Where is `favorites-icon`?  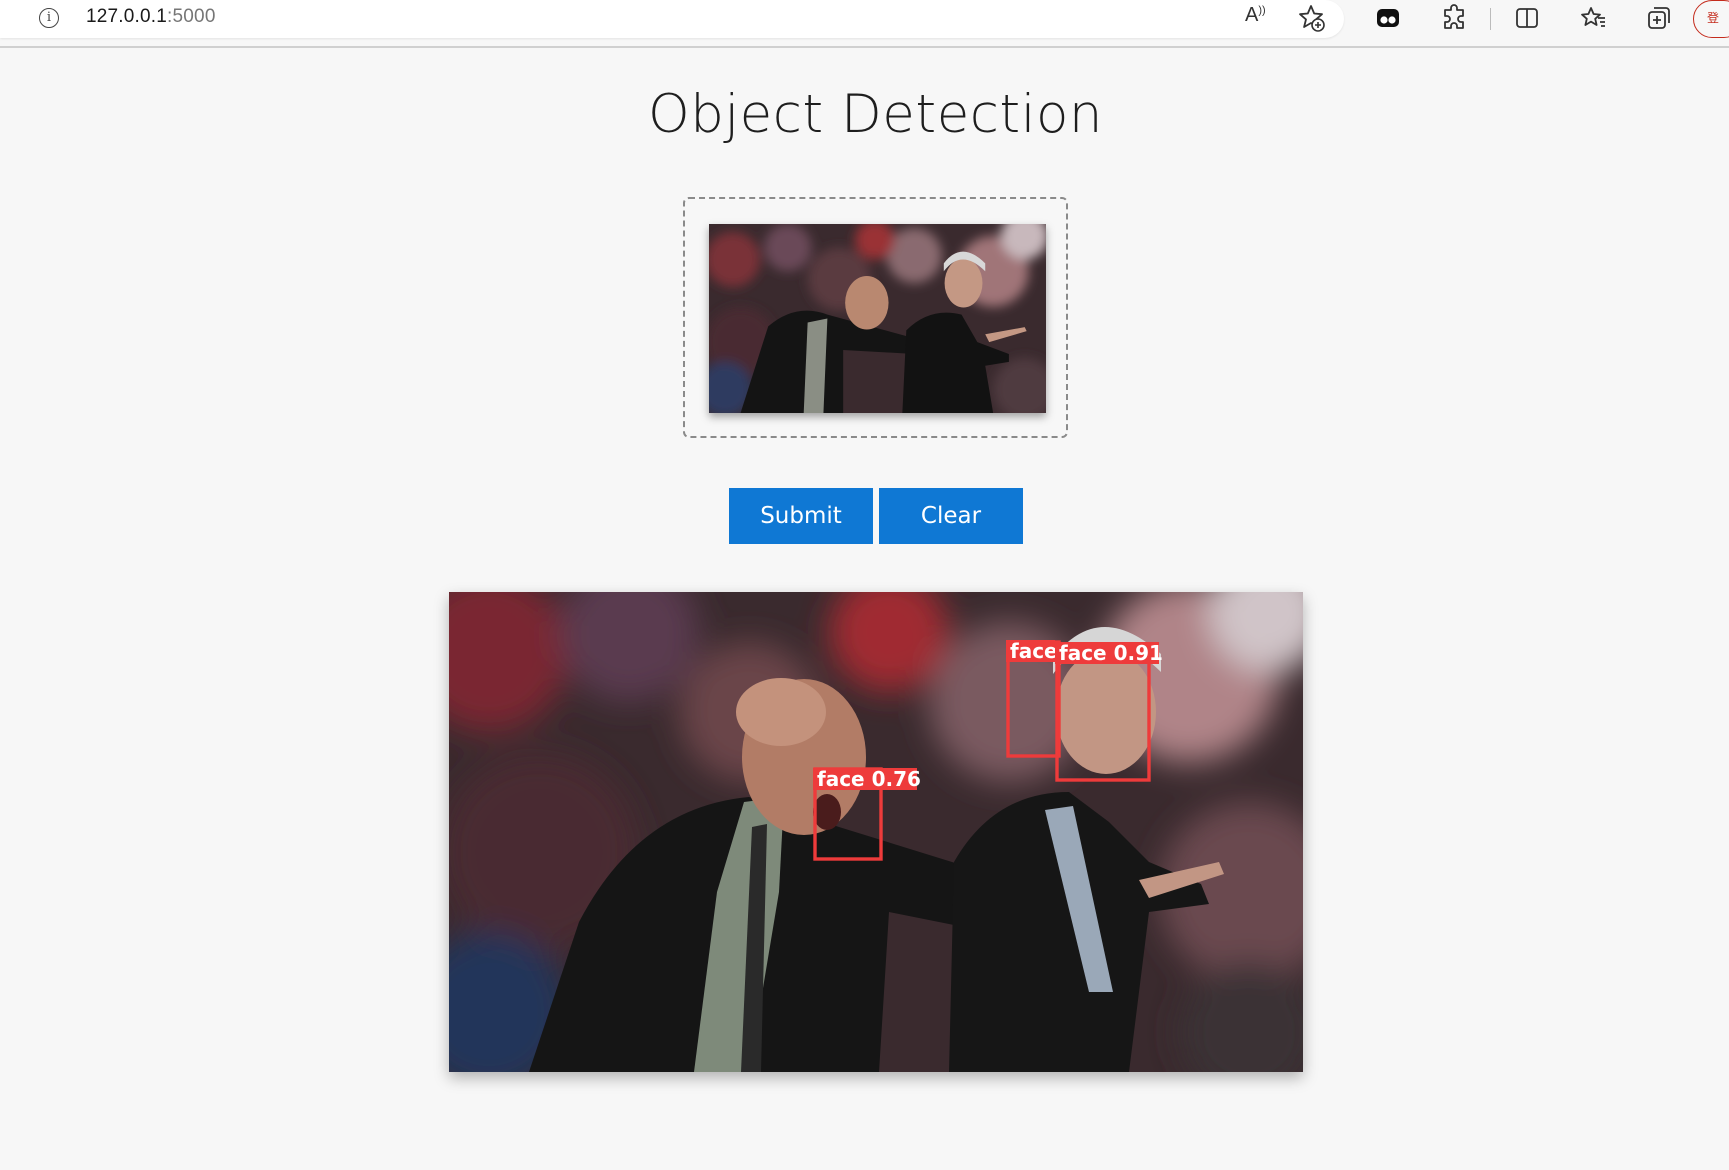
favorites-icon is located at coordinates (1593, 18).